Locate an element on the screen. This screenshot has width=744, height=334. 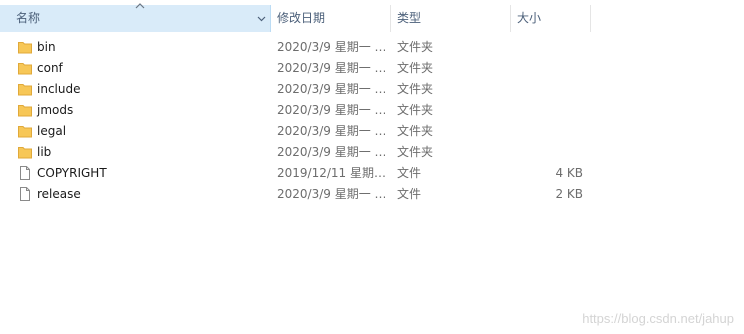
file-size: 4 KB is located at coordinates (569, 173).